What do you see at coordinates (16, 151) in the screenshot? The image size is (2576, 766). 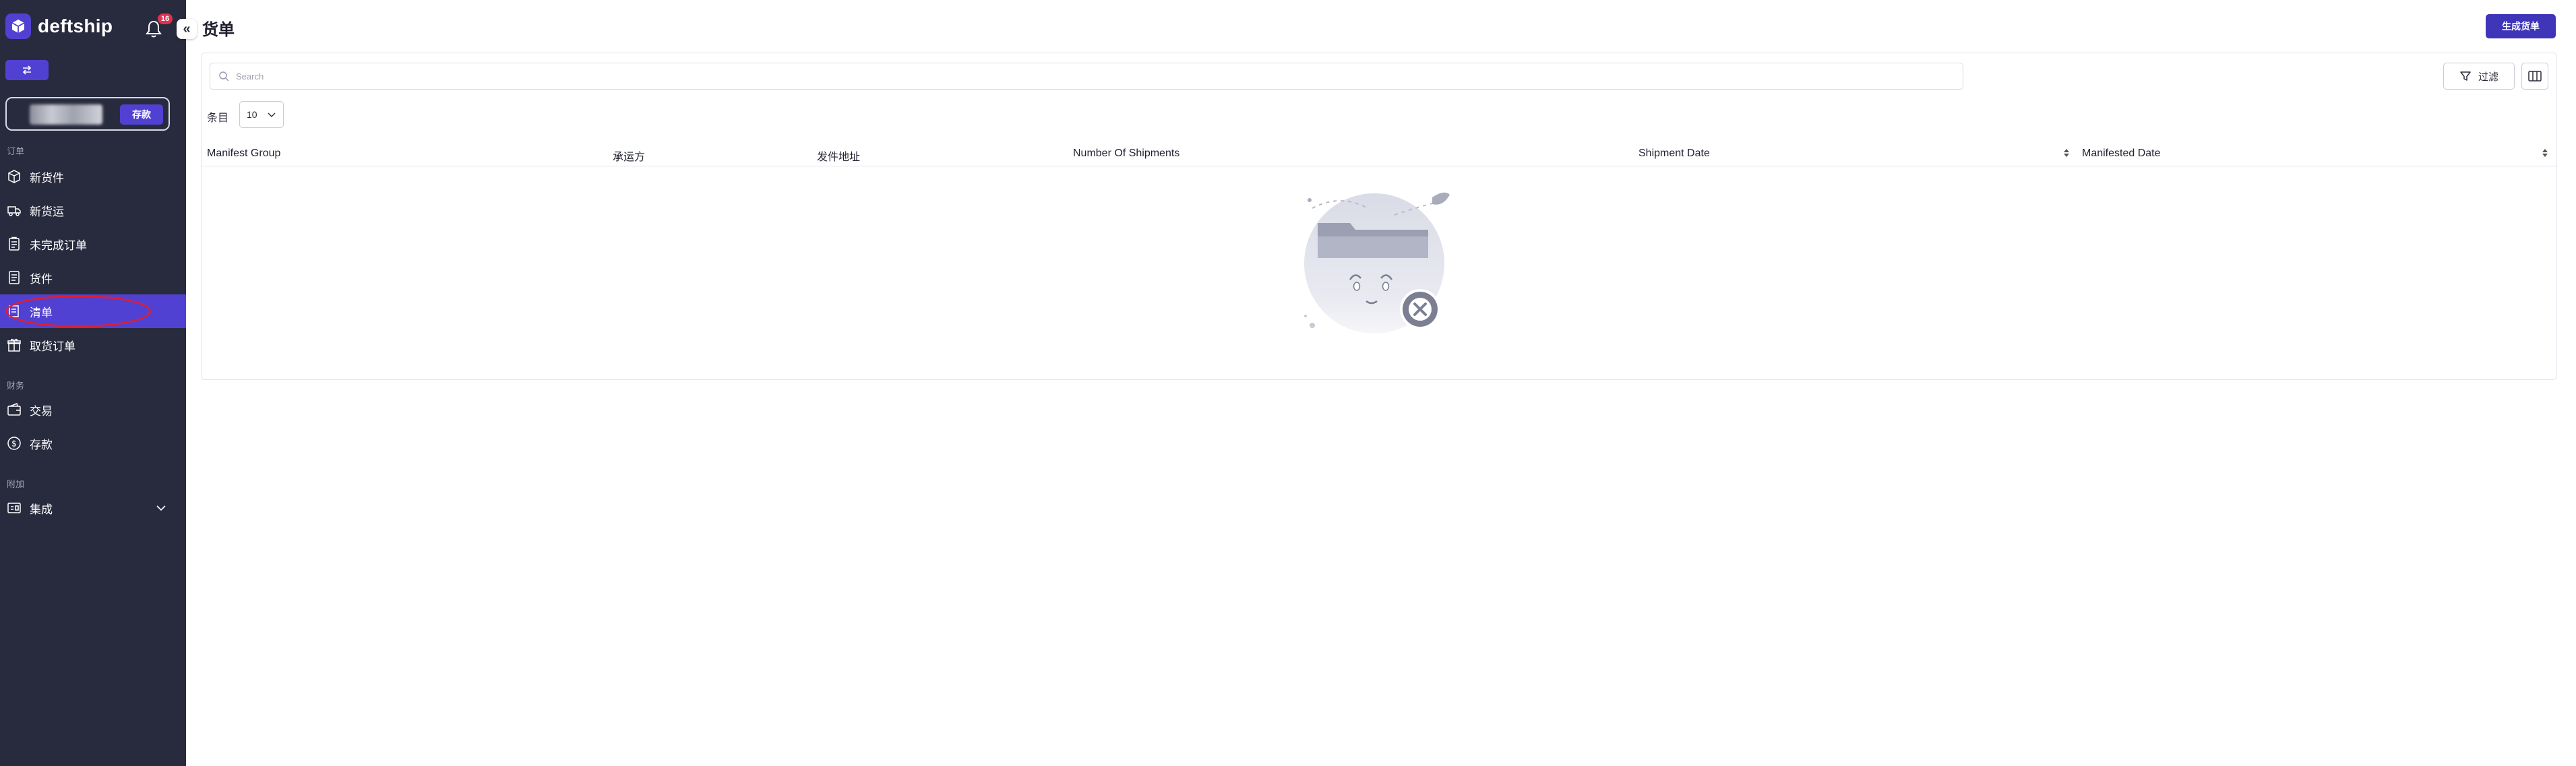 I see `section-label-orders: 订单` at bounding box center [16, 151].